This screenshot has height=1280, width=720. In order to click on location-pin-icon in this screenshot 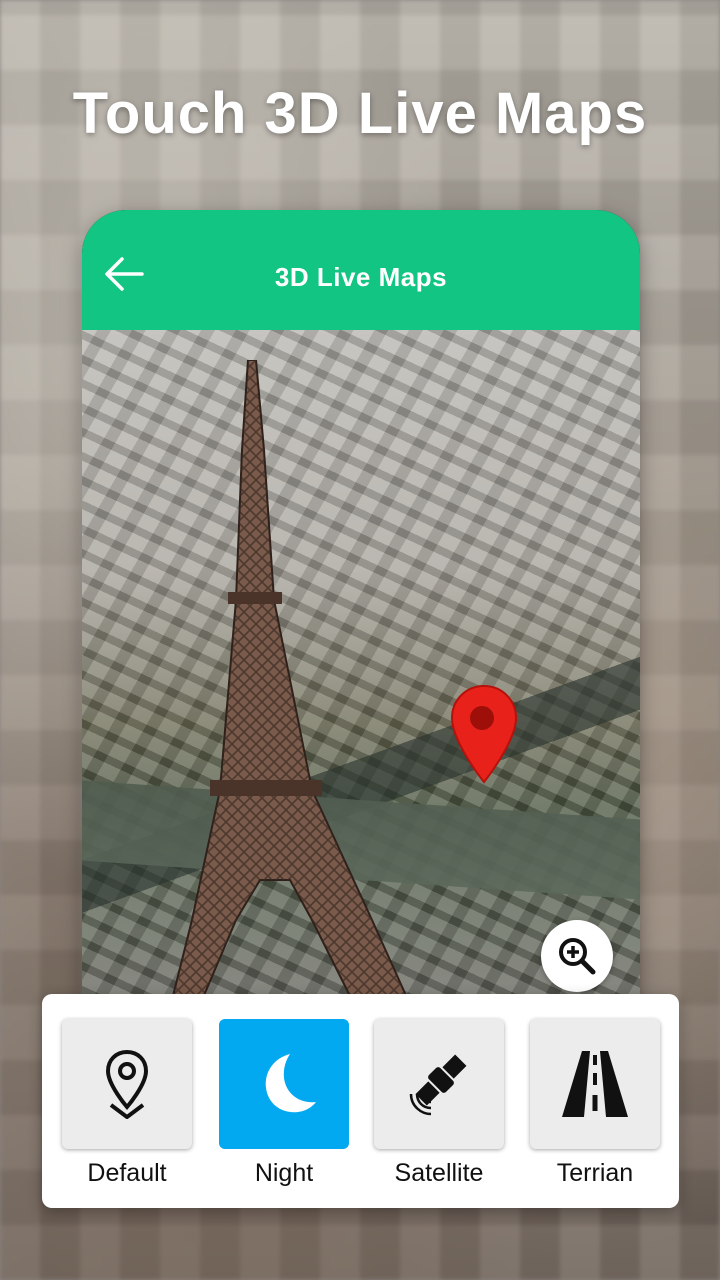, I will do `click(127, 1084)`.